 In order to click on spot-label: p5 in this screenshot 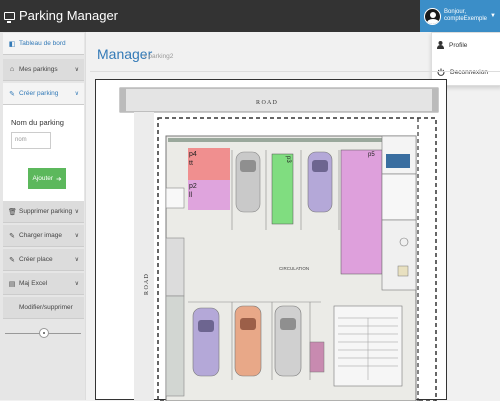, I will do `click(371, 155)`.